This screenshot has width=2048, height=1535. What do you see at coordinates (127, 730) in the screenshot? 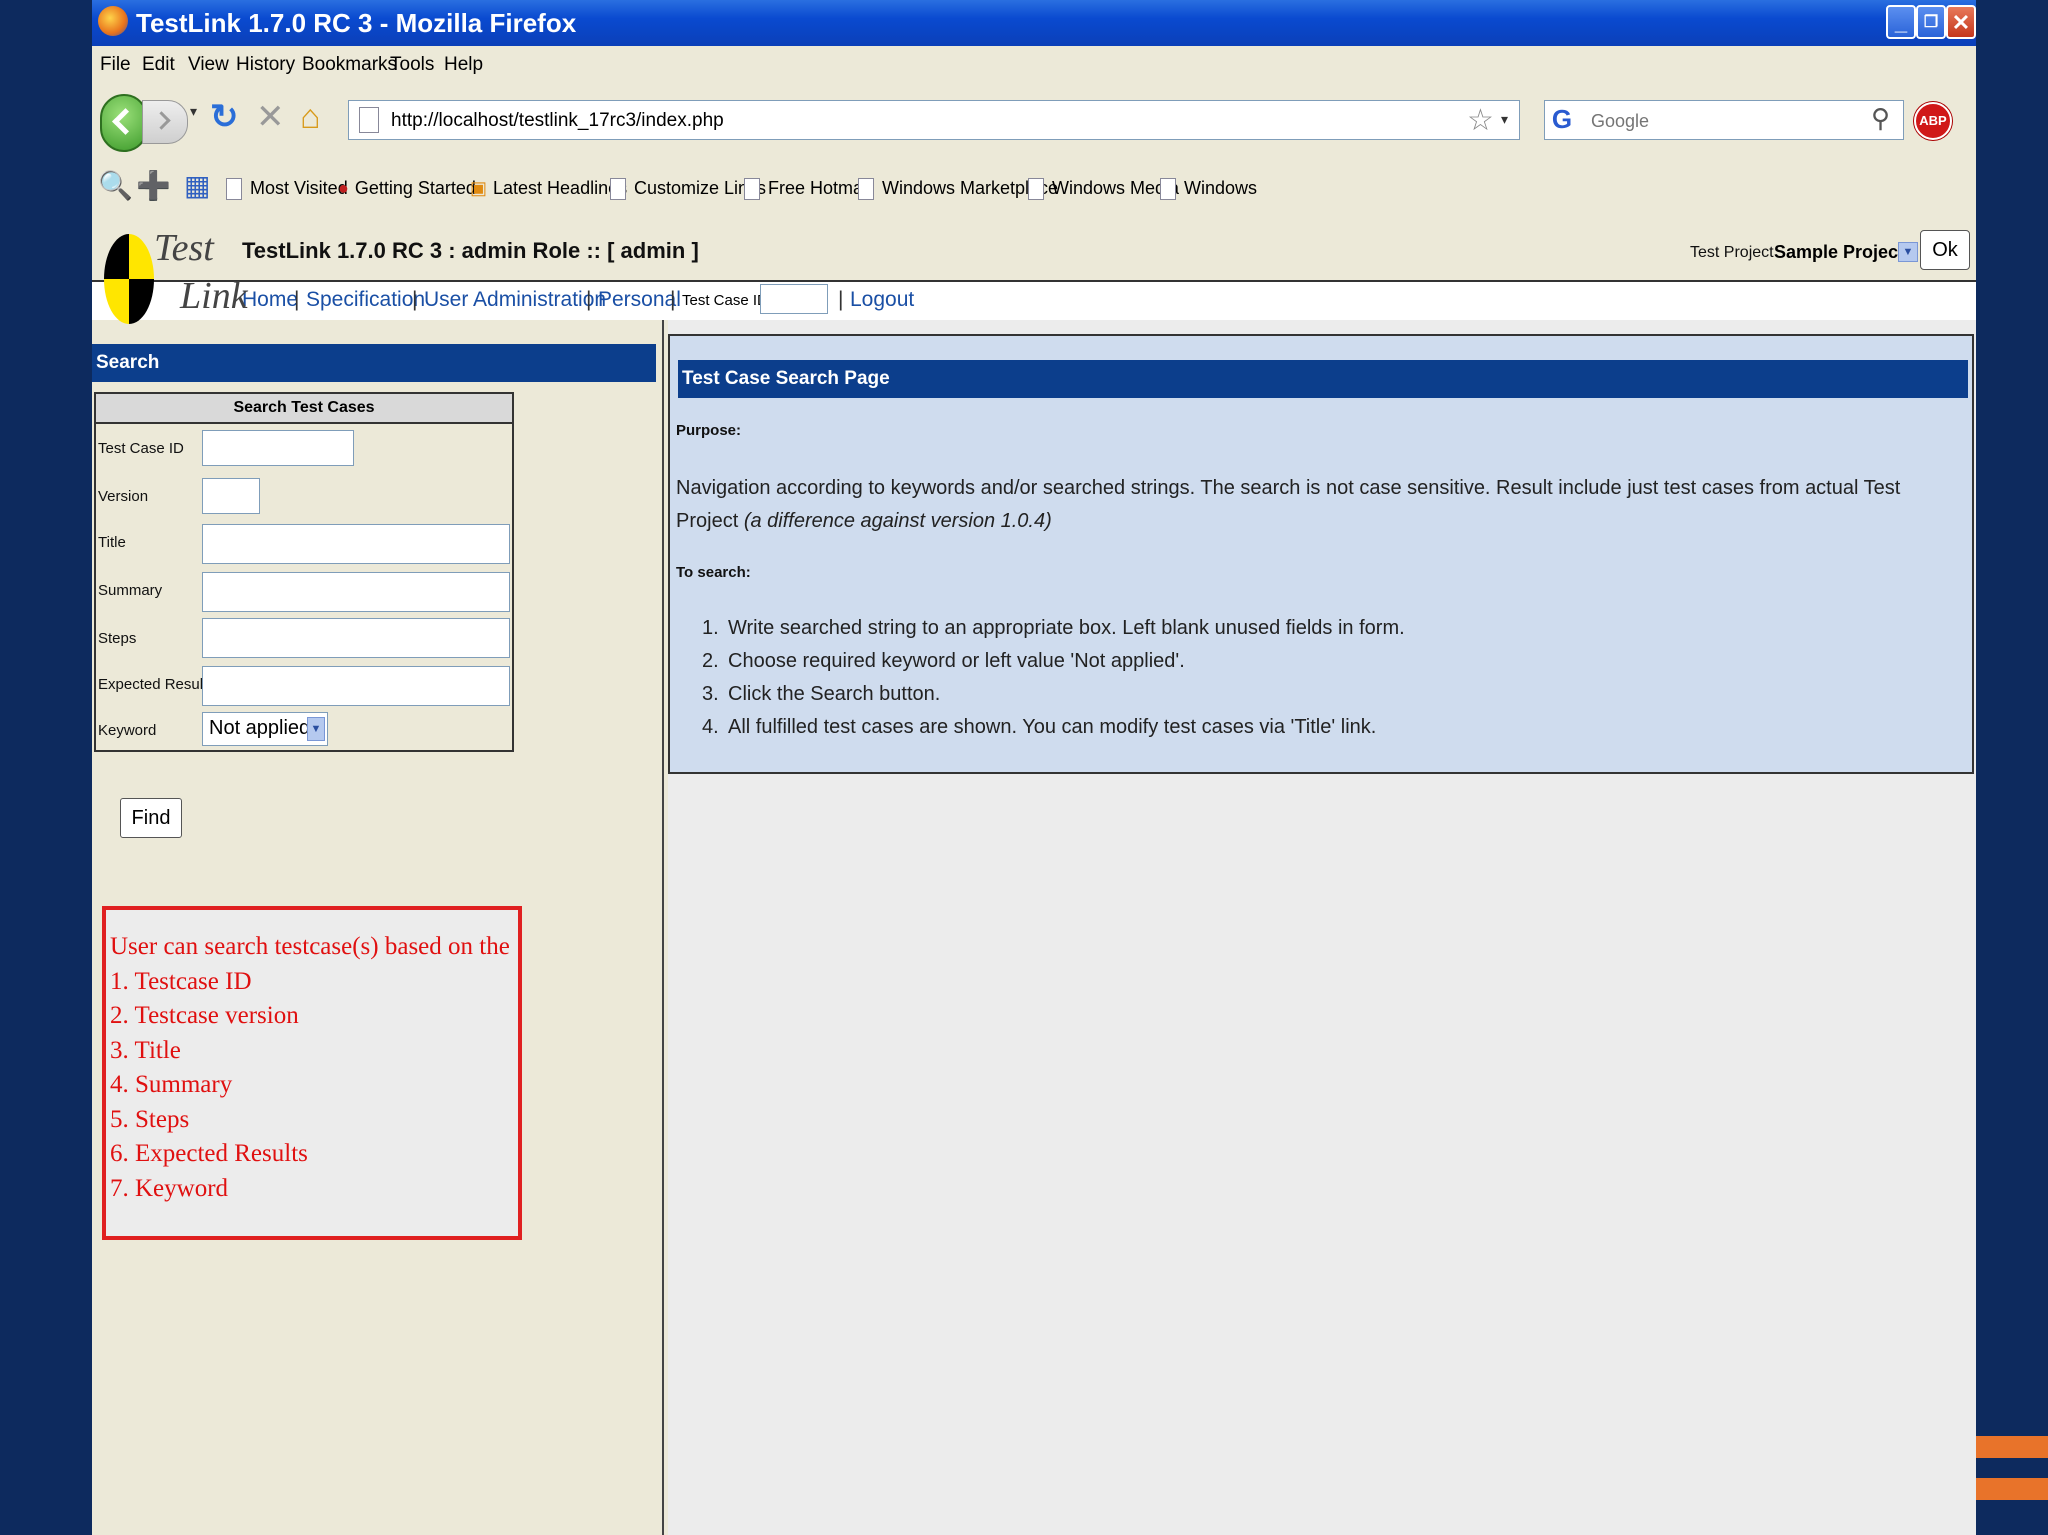
I see `keyword-field-label: Keyword` at bounding box center [127, 730].